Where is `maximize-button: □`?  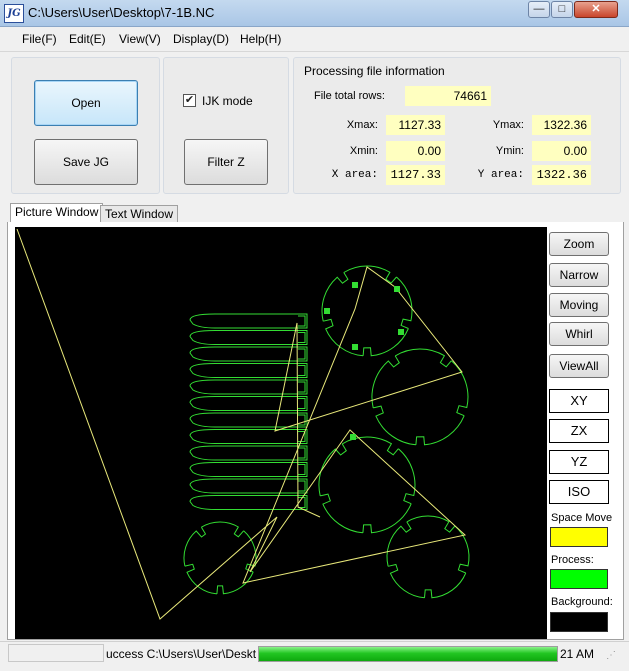 maximize-button: □ is located at coordinates (562, 9).